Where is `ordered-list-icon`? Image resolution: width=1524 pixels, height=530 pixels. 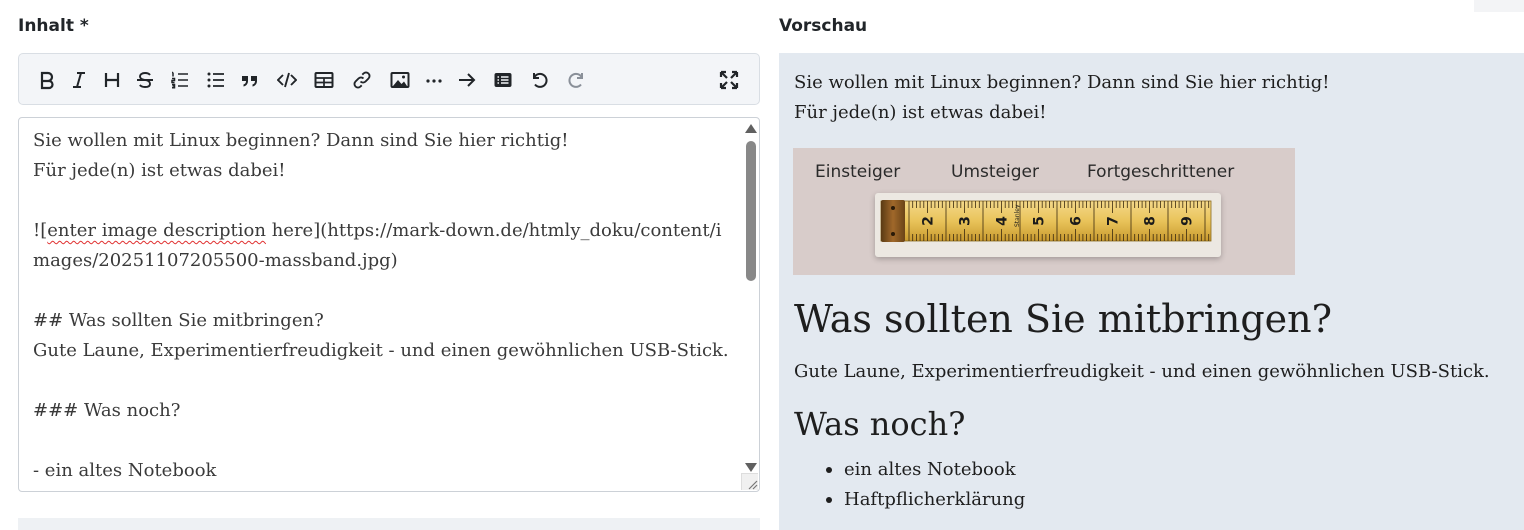 ordered-list-icon is located at coordinates (179, 80).